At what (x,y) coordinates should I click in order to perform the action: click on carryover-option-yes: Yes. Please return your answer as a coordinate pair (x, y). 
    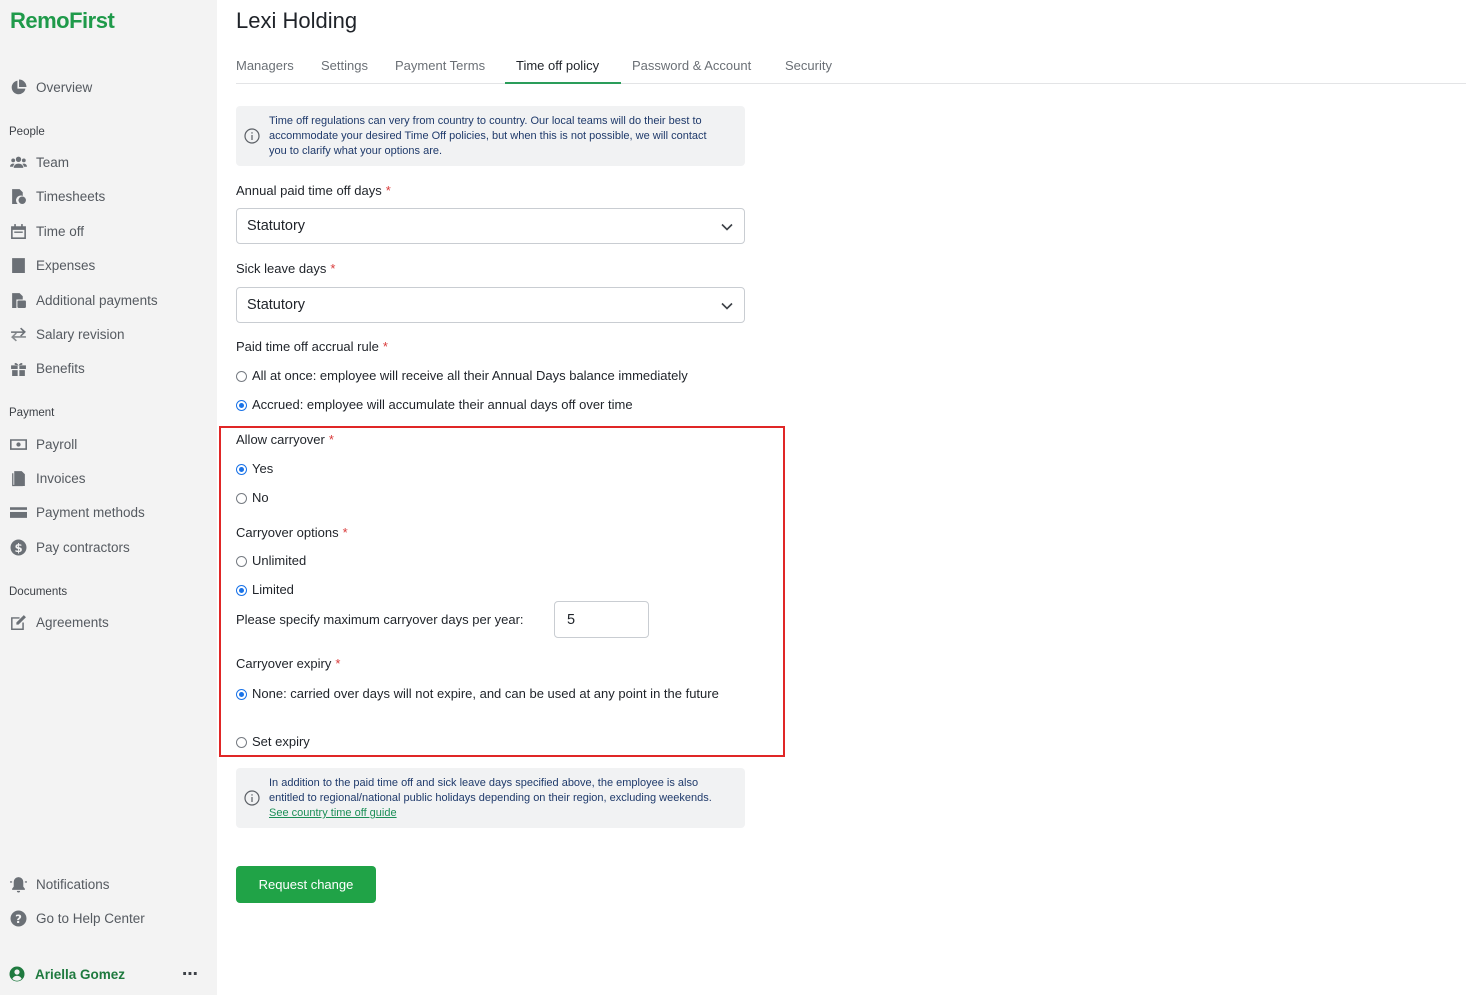
    Looking at the image, I should click on (254, 470).